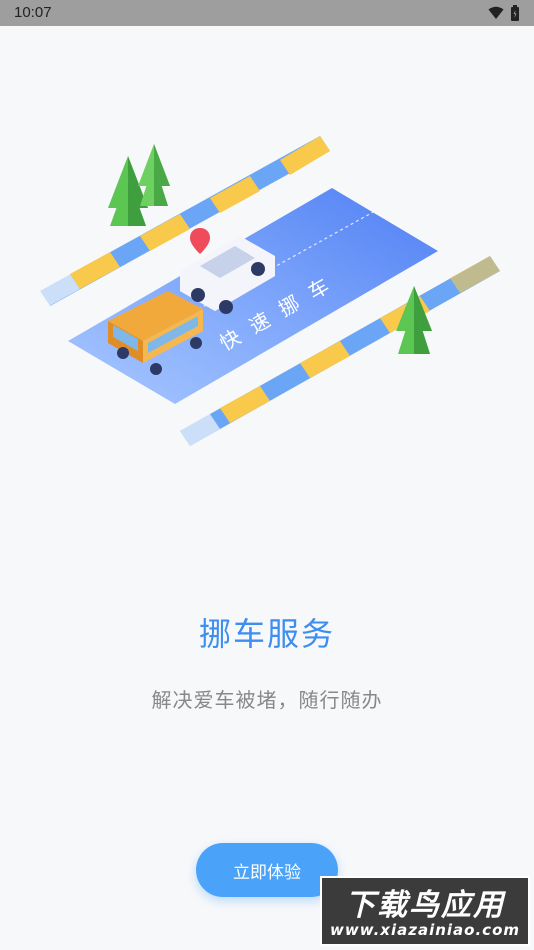 The width and height of the screenshot is (534, 950). Describe the element at coordinates (266, 634) in the screenshot. I see `page-title: 挪车服务` at that location.